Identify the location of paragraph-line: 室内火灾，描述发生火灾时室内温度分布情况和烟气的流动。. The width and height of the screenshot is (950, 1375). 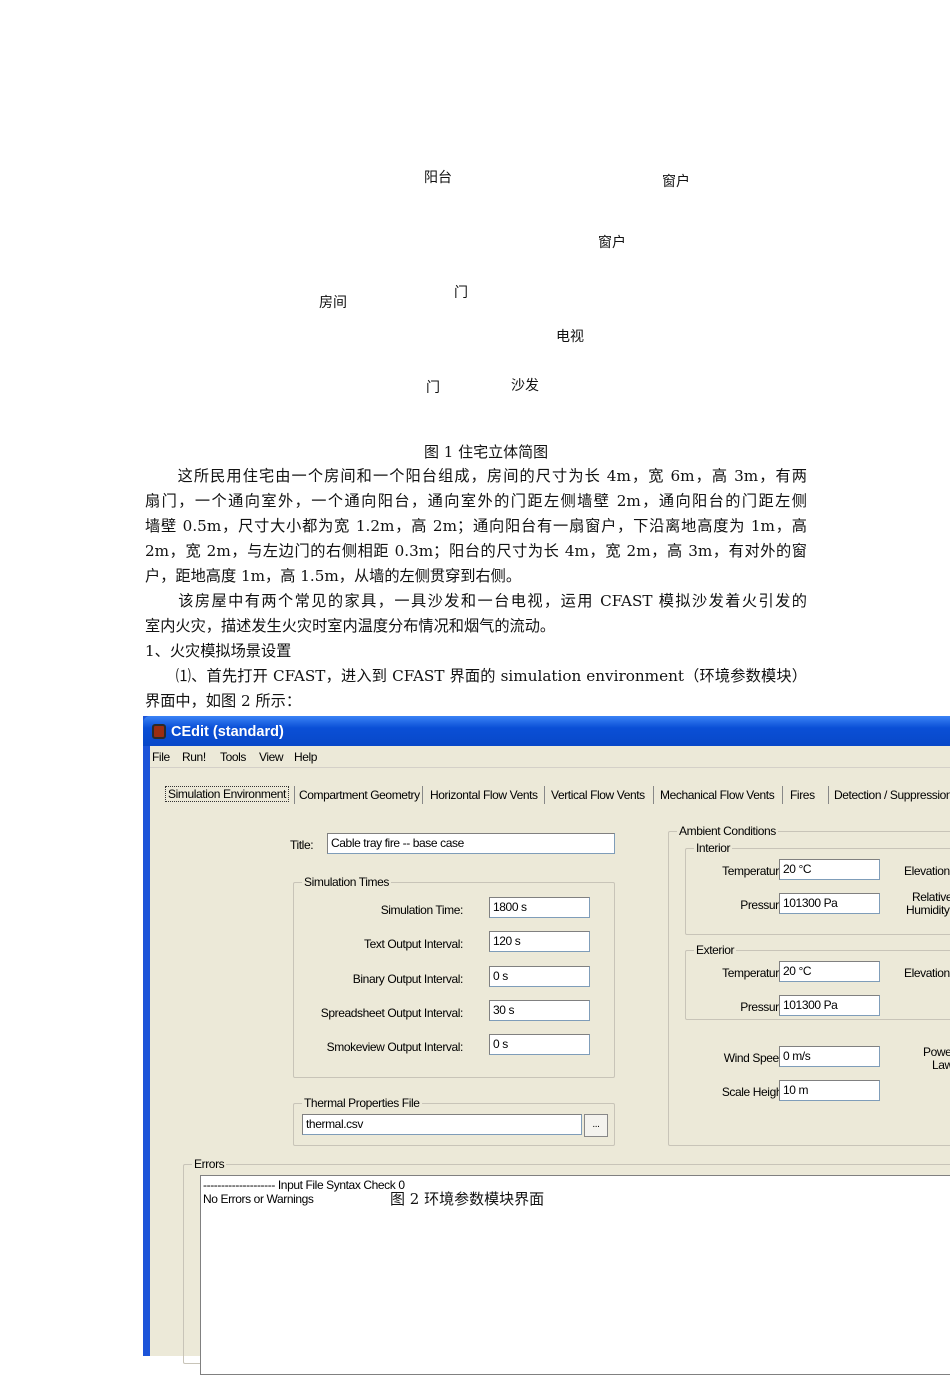
(350, 626).